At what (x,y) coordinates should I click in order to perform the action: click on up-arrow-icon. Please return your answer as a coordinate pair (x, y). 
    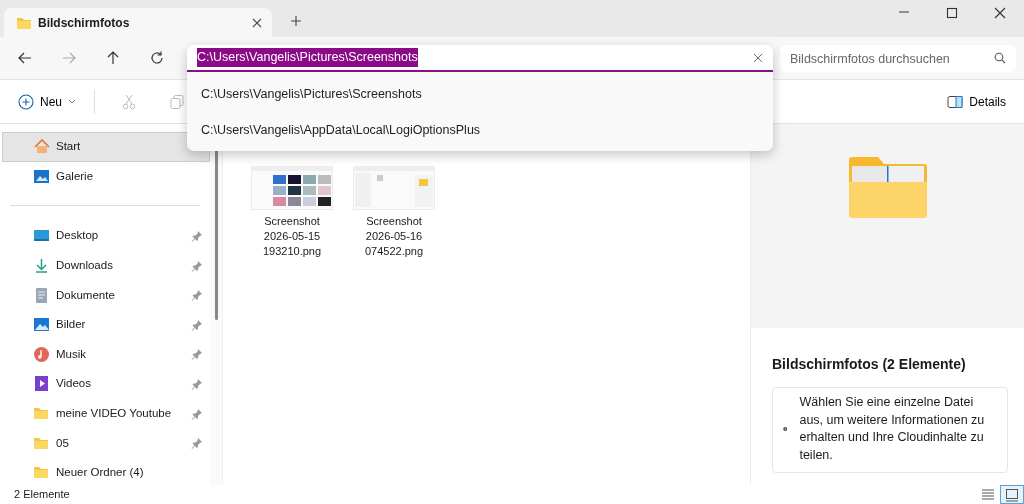
    Looking at the image, I should click on (113, 58).